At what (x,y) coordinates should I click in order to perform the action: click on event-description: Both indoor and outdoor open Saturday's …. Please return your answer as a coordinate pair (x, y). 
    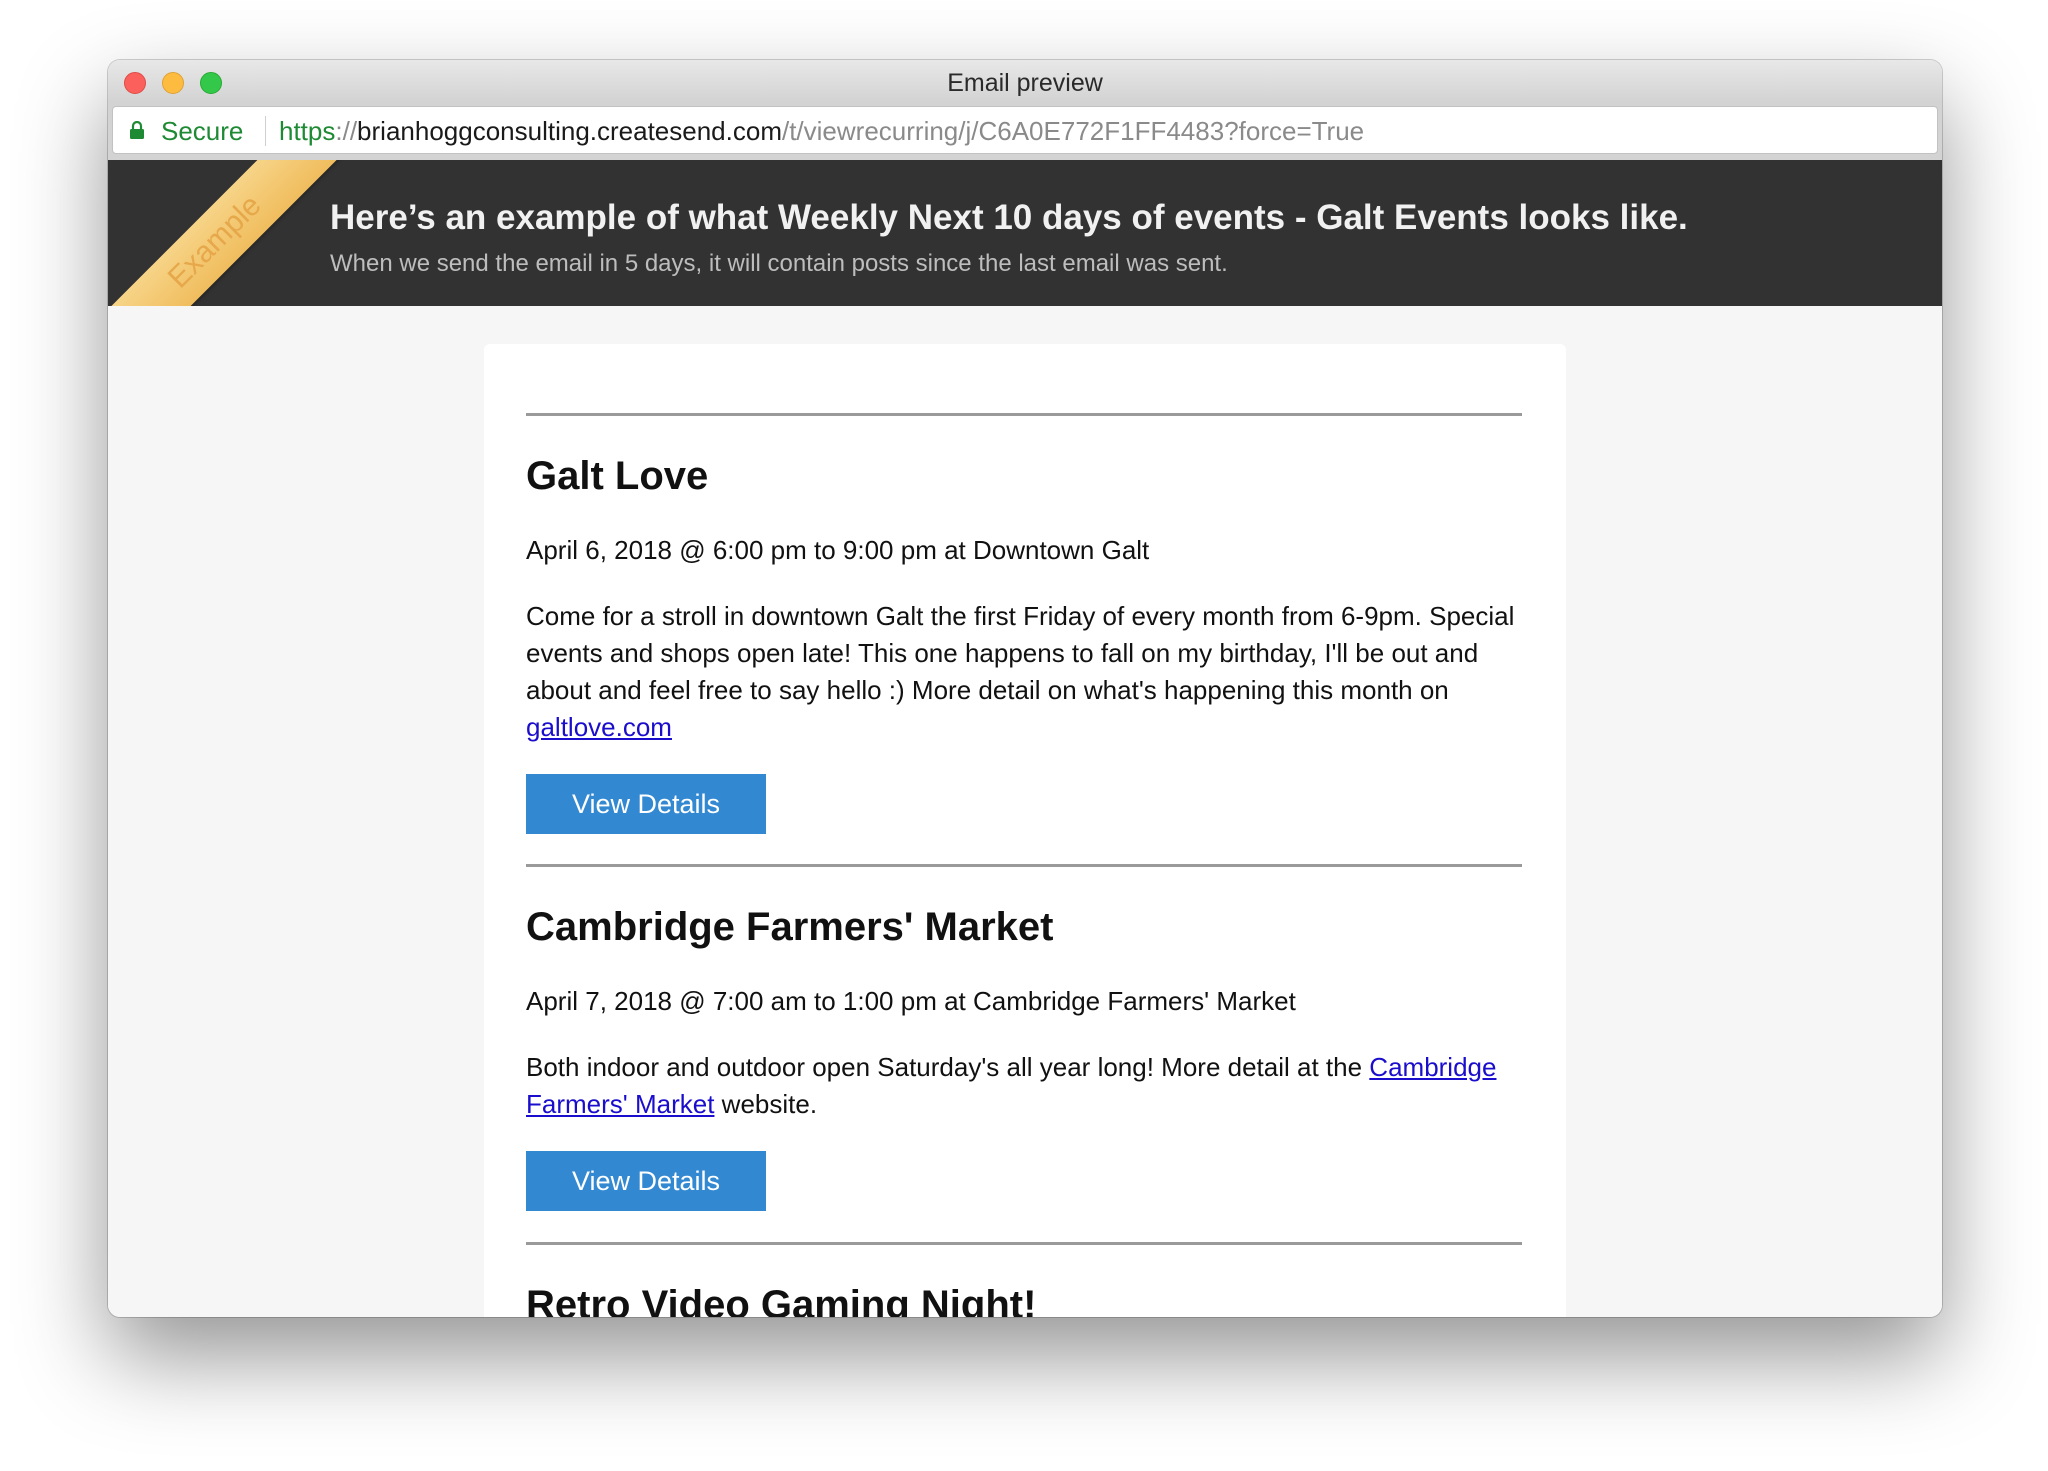
    Looking at the image, I should click on (1024, 1086).